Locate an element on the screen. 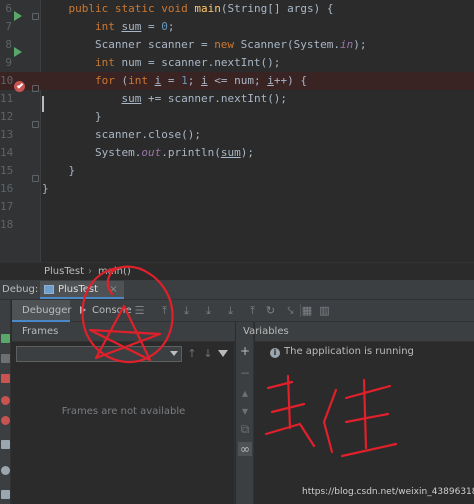 This screenshot has height=504, width=474. move-down-icon: ▾ is located at coordinates (245, 411).